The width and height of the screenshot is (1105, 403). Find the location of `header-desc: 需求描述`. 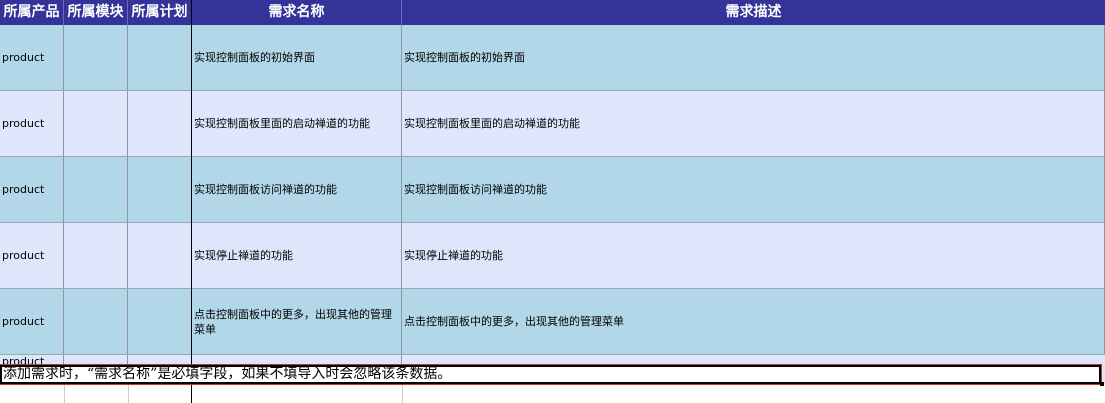

header-desc: 需求描述 is located at coordinates (753, 12).